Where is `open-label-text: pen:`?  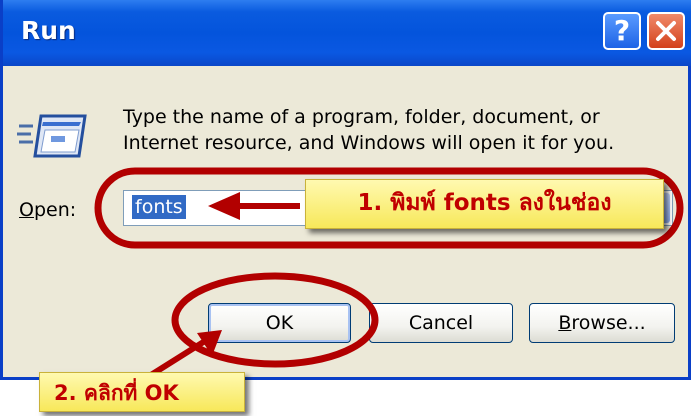
open-label-text: pen: is located at coordinates (55, 210).